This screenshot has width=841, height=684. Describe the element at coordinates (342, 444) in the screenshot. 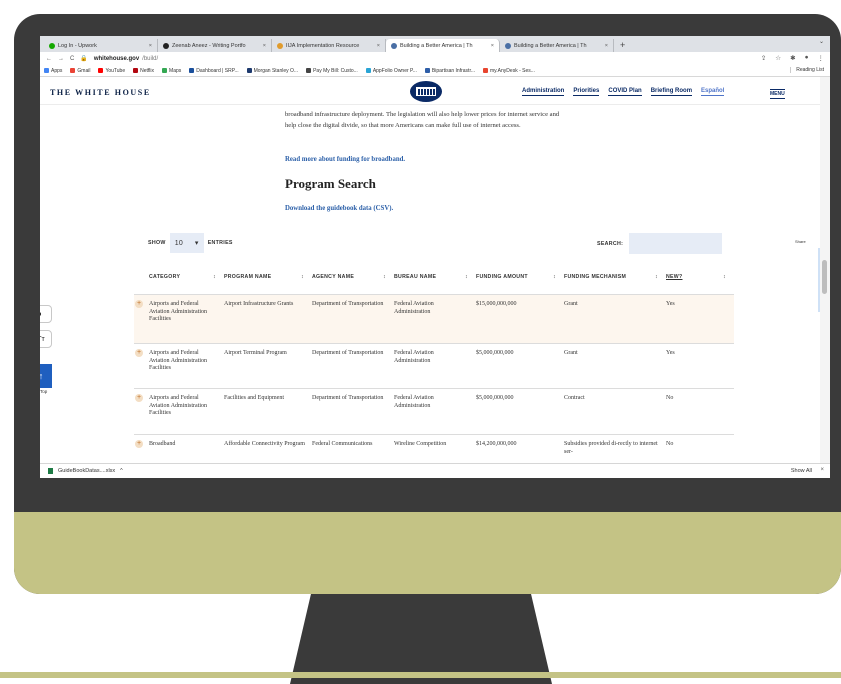

I see `cell-agency: Federal Communications` at that location.